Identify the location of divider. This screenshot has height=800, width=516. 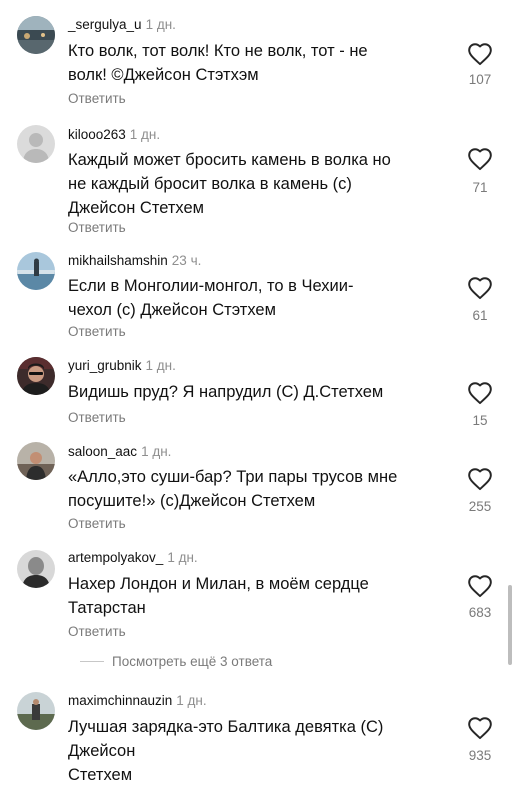
(92, 661).